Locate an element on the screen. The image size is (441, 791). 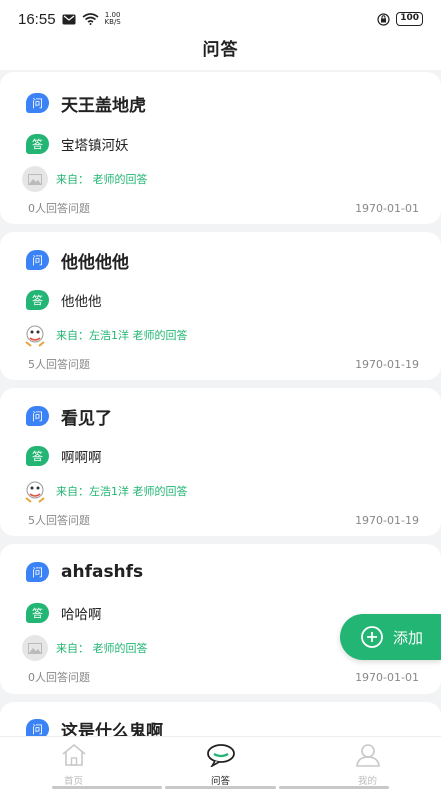
page-title: 问答 is located at coordinates (220, 50).